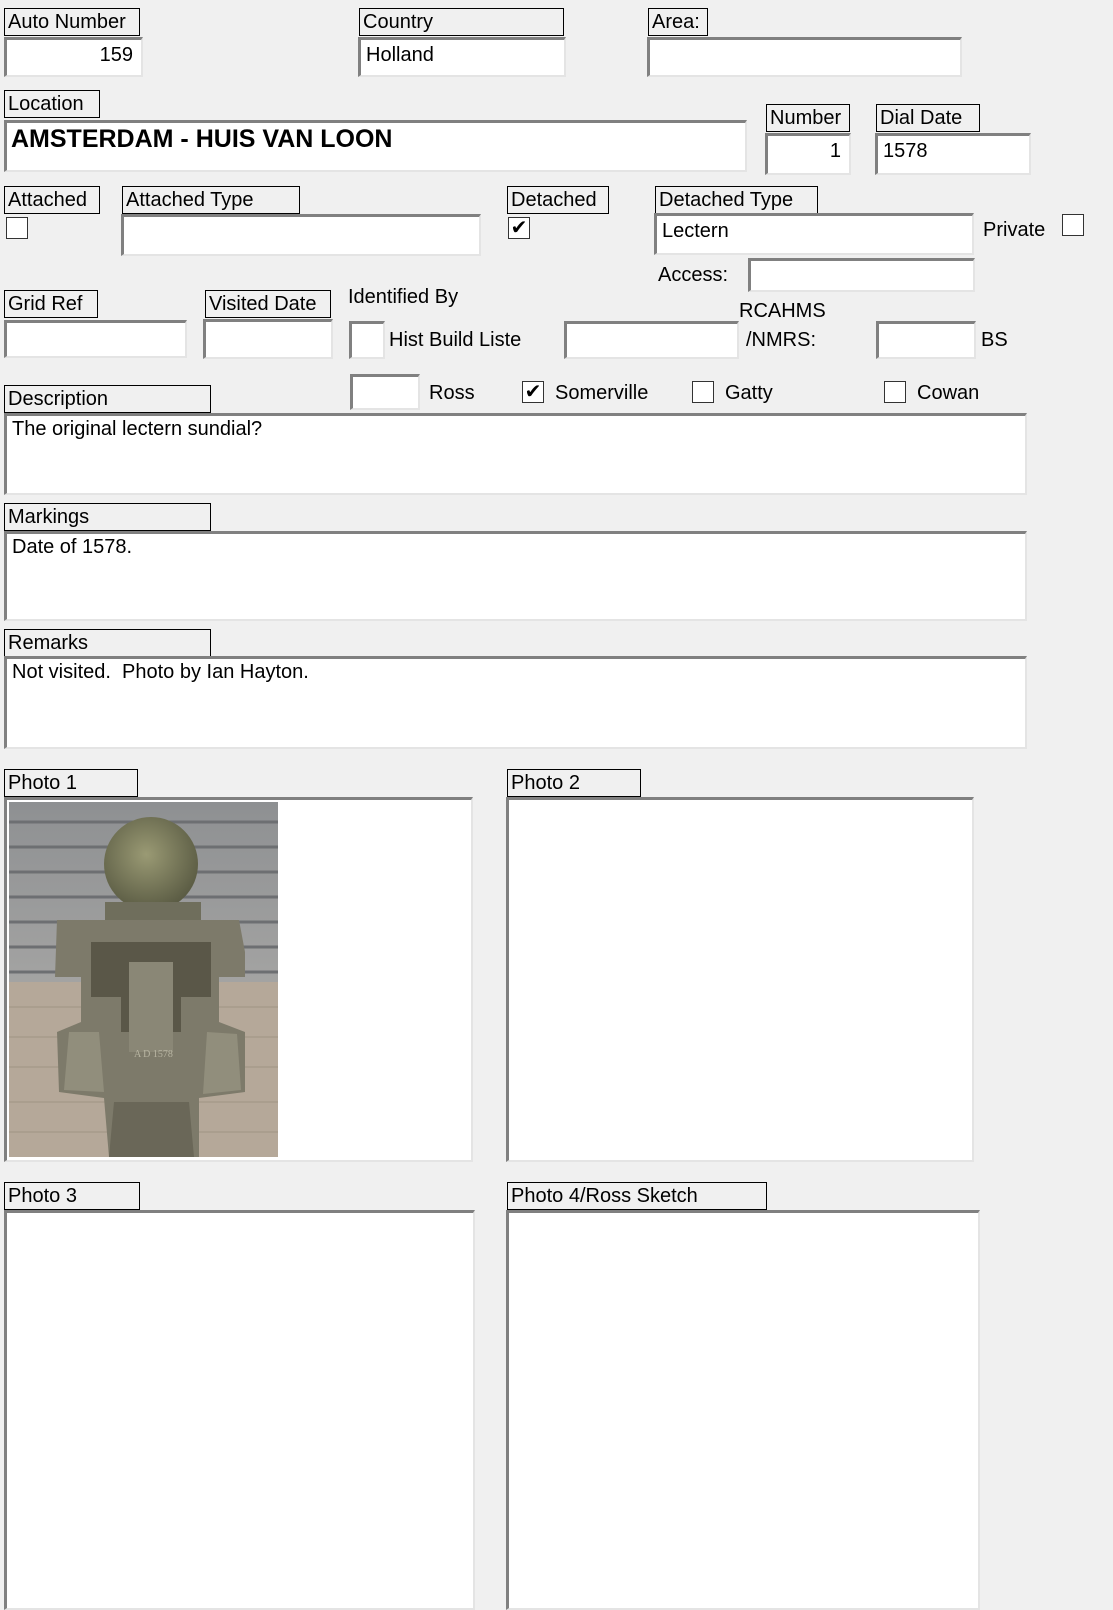 This screenshot has width=1113, height=1610. Describe the element at coordinates (385, 392) in the screenshot. I see `ross-field` at that location.